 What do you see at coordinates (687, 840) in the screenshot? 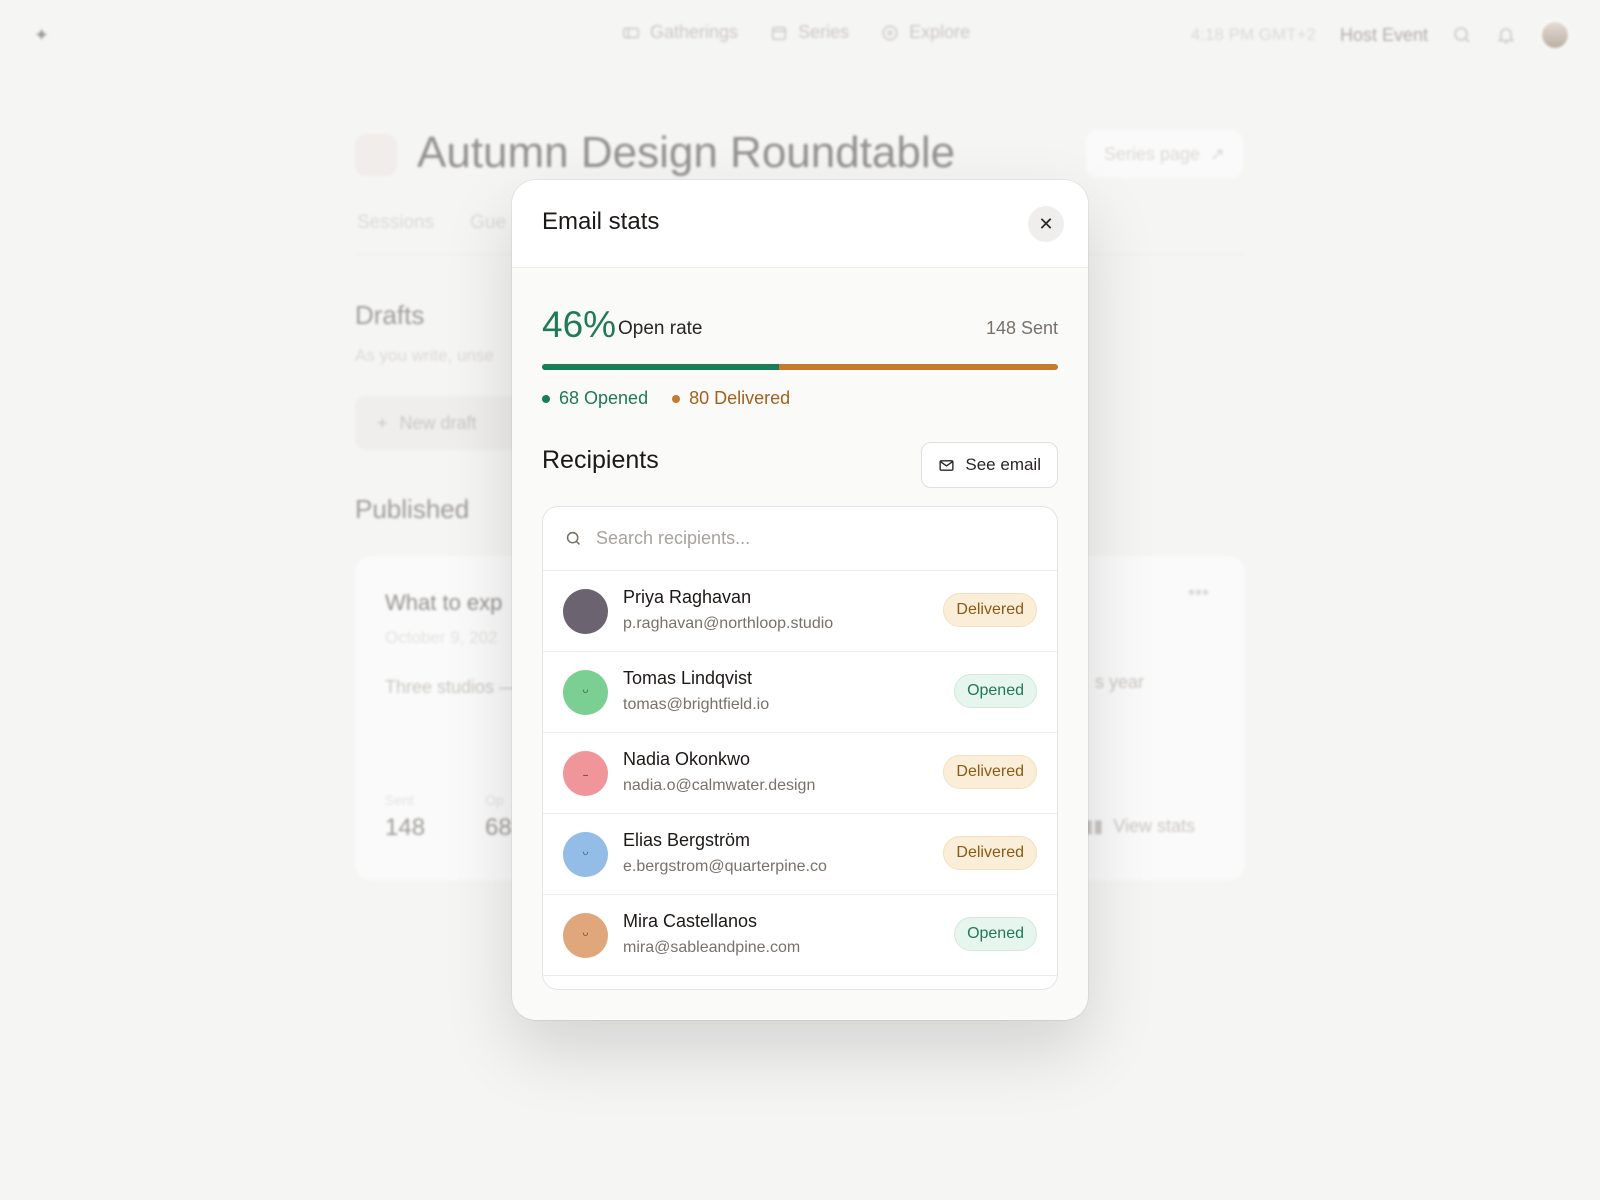
I see `recipient-name: Elias Bergström` at bounding box center [687, 840].